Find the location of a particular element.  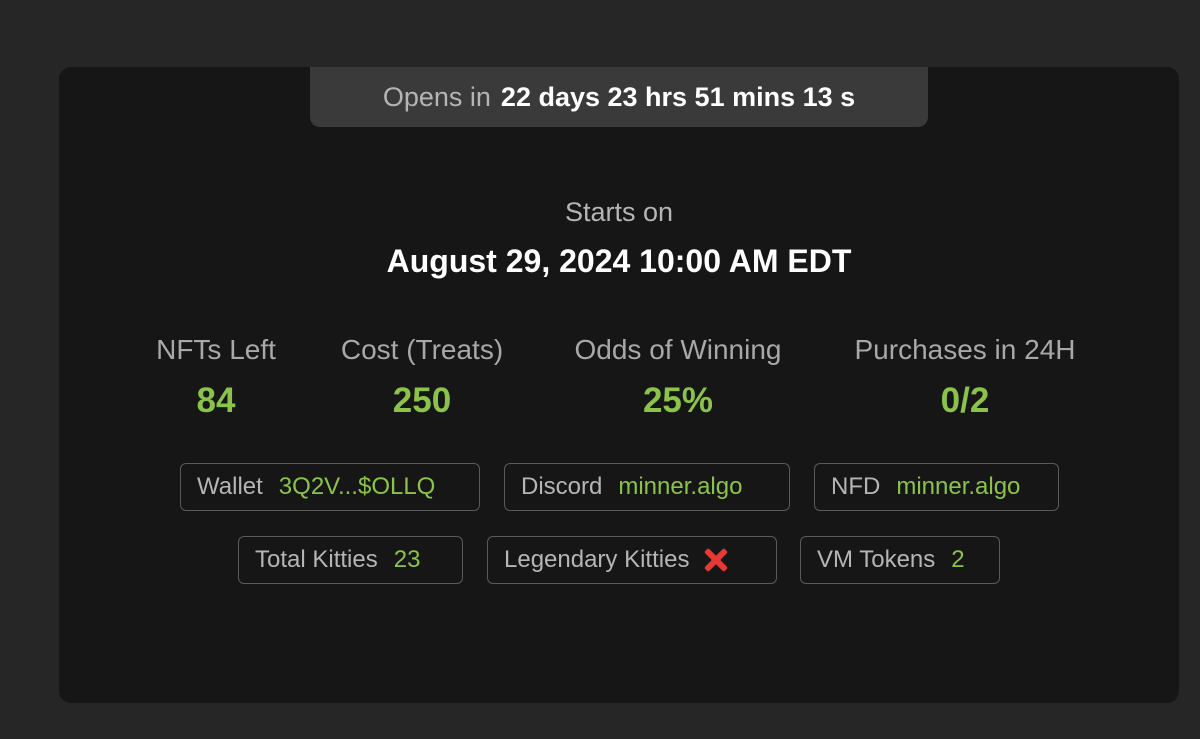

chip-label: VM Tokens is located at coordinates (876, 559).